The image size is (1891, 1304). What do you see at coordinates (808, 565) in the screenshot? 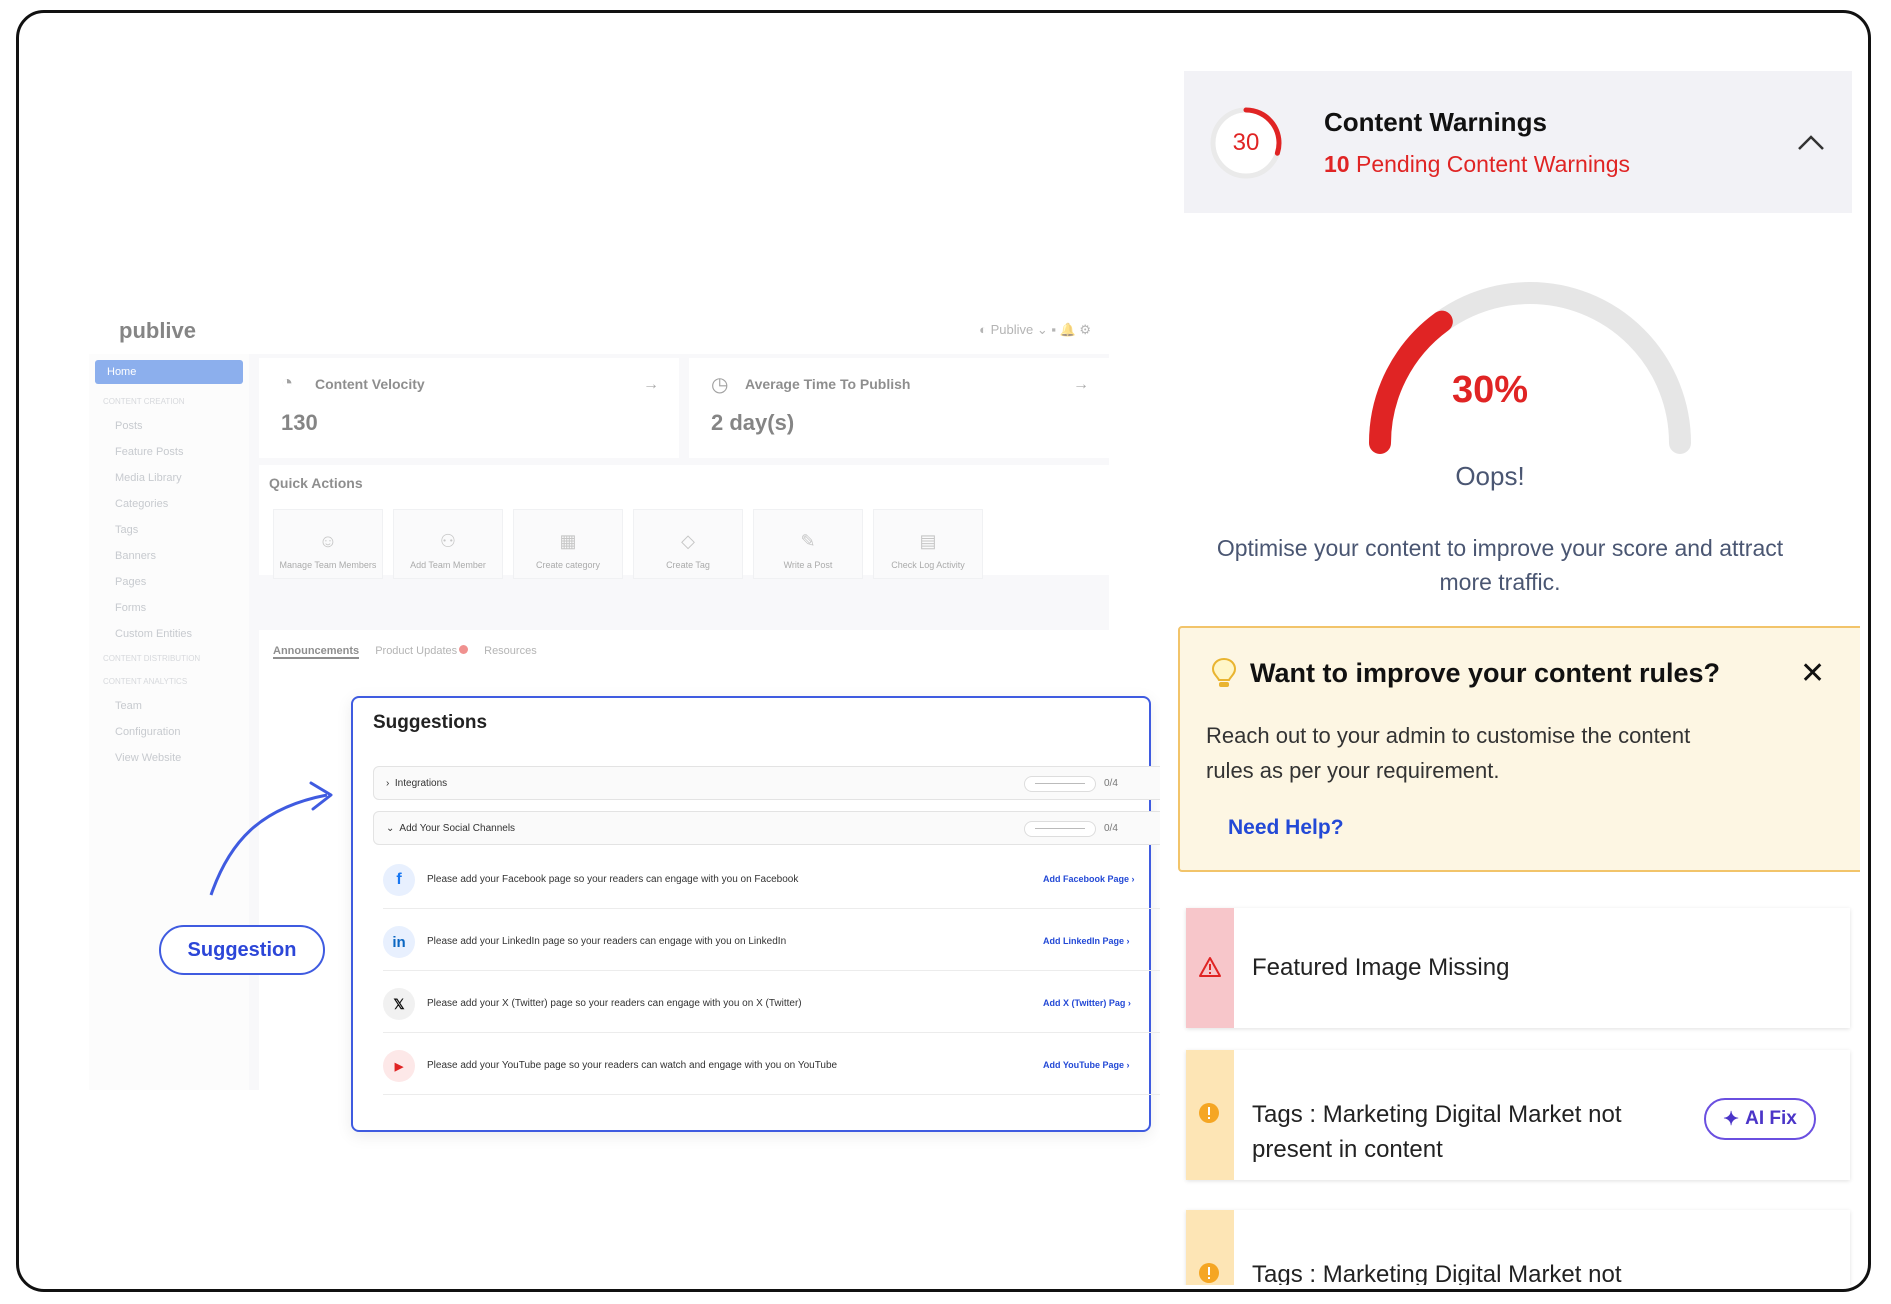
I see `quick-action-label: Write a Post` at bounding box center [808, 565].